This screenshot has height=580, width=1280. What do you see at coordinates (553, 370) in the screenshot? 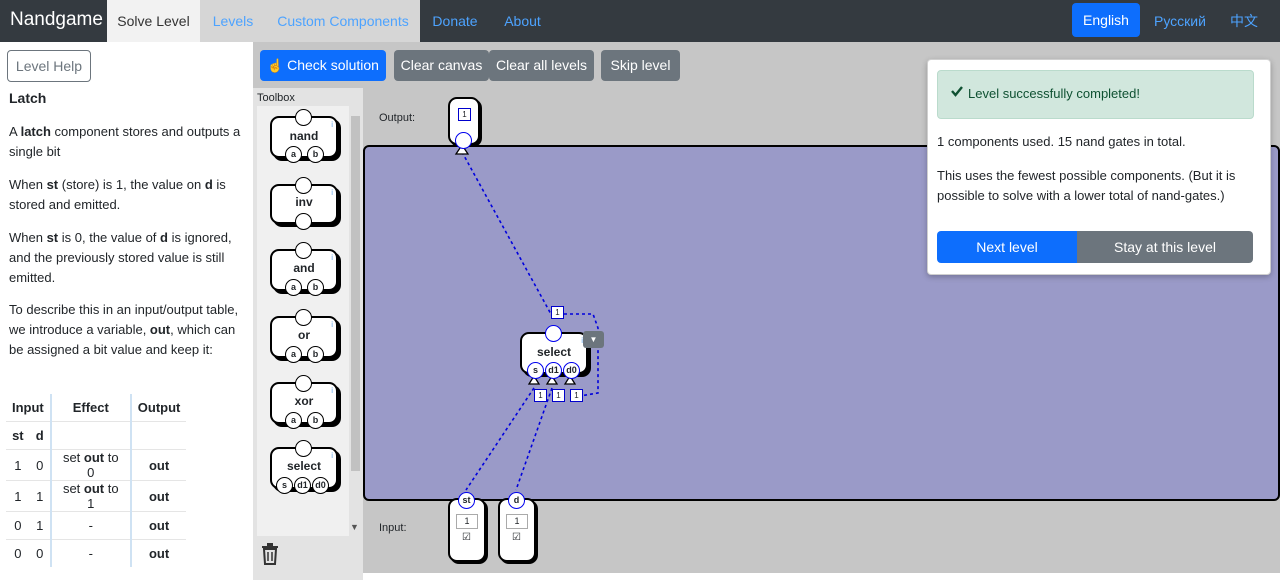
I see `select-pin-d1: d1` at bounding box center [553, 370].